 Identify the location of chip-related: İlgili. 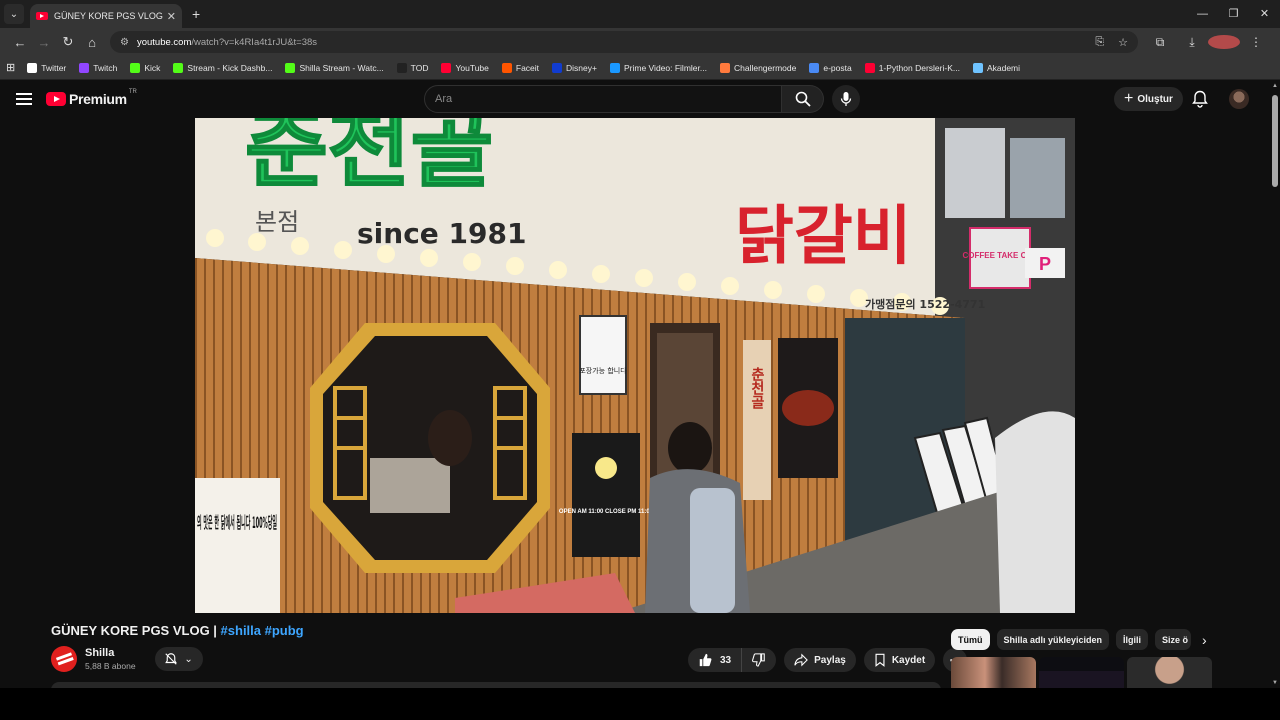
(1132, 639).